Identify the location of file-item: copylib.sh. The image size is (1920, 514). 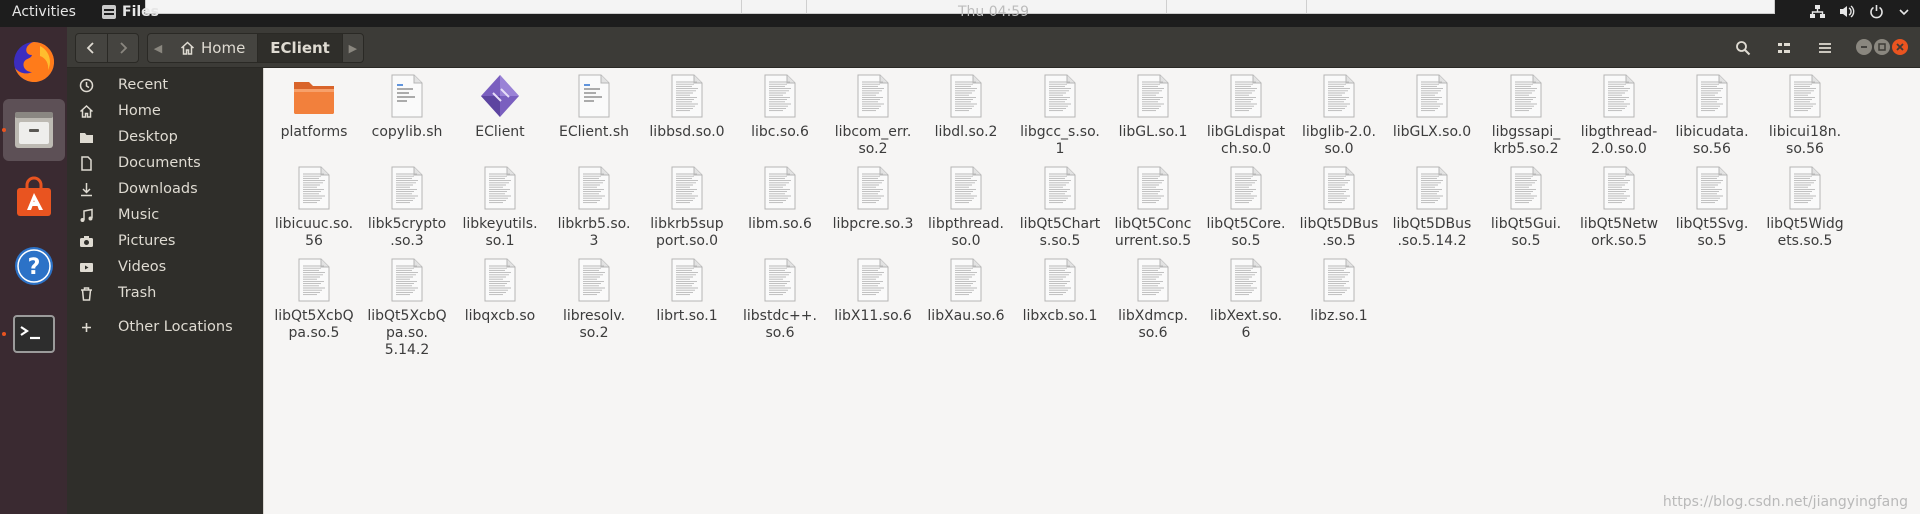
(407, 106).